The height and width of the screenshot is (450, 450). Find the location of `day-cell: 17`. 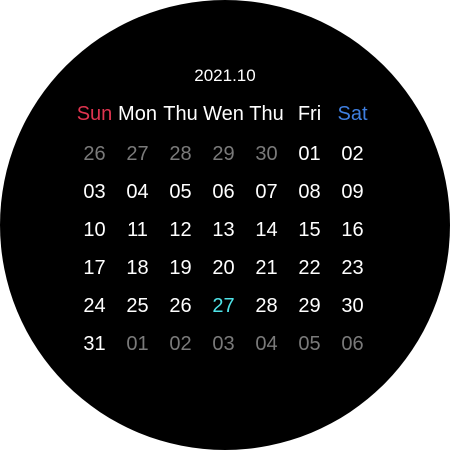

day-cell: 17 is located at coordinates (94, 273).